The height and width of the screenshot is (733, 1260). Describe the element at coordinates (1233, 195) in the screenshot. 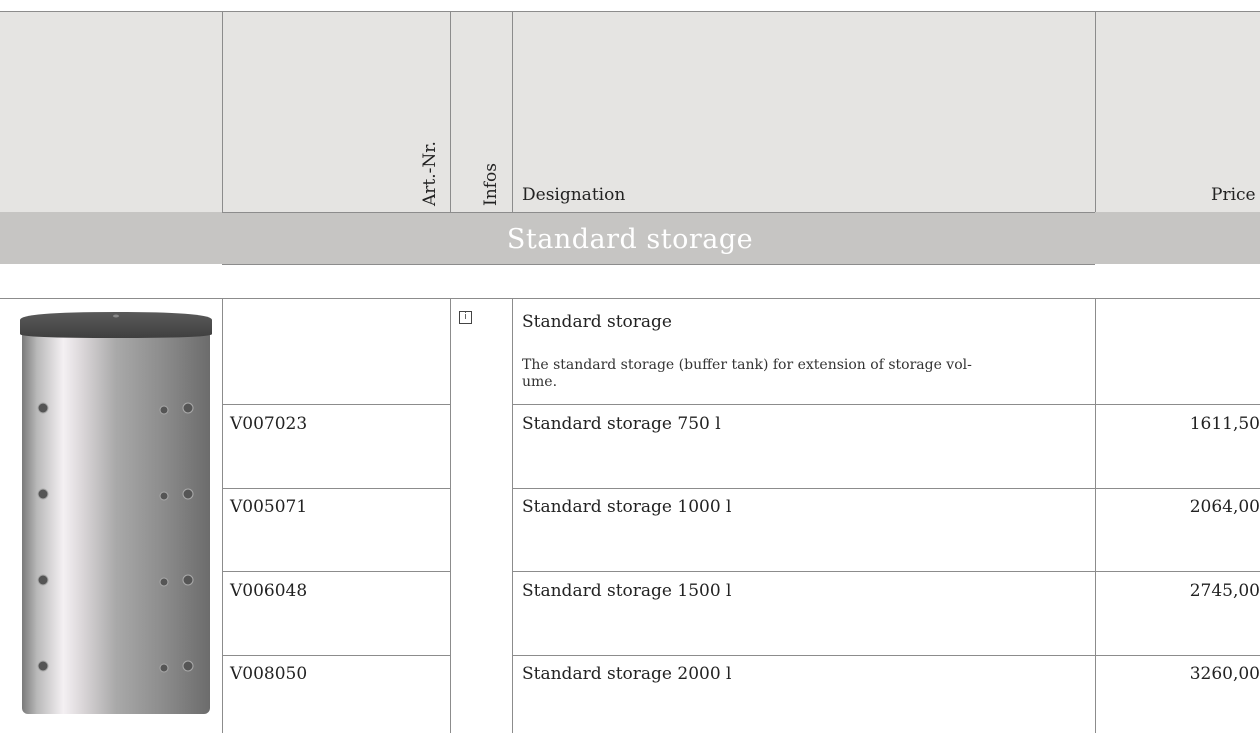

I see `column-header-price: Price` at that location.